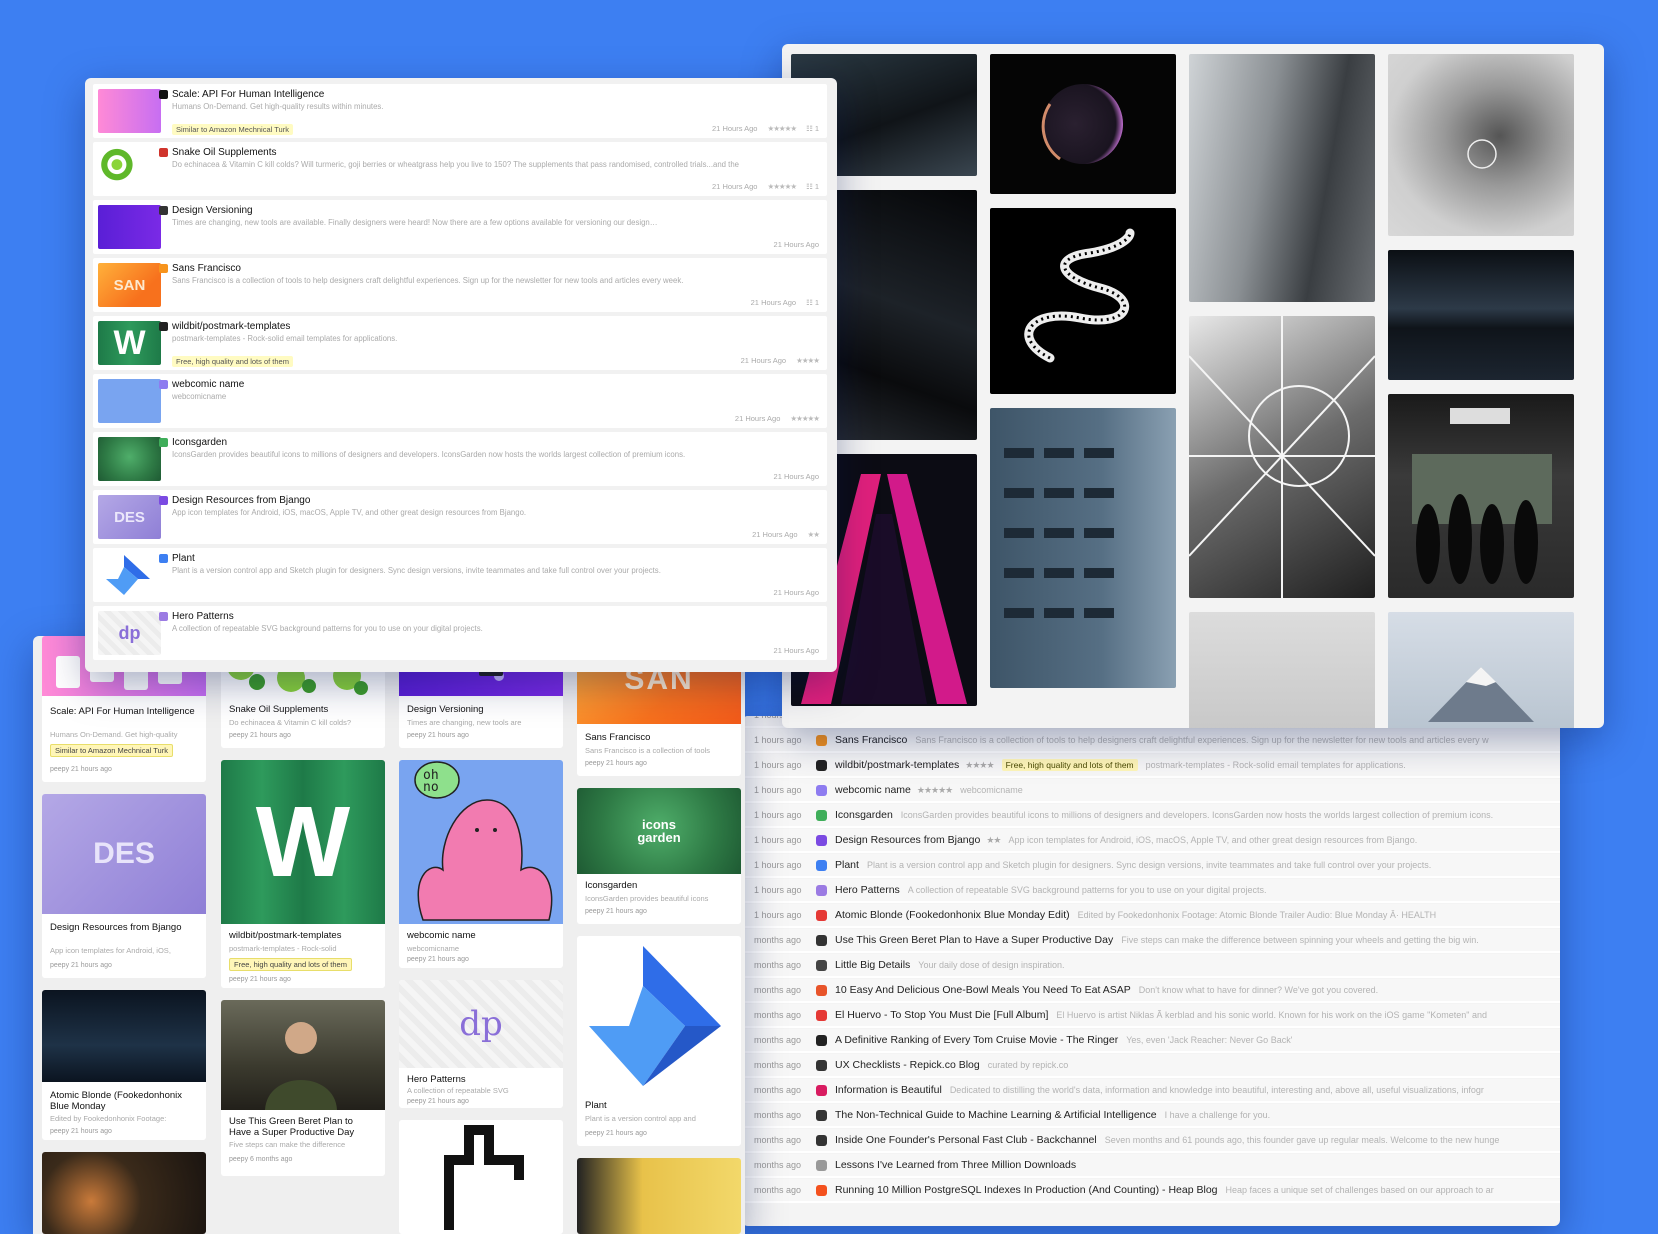 This screenshot has width=1658, height=1234. I want to click on photo-ferris-wheel, so click(1282, 457).